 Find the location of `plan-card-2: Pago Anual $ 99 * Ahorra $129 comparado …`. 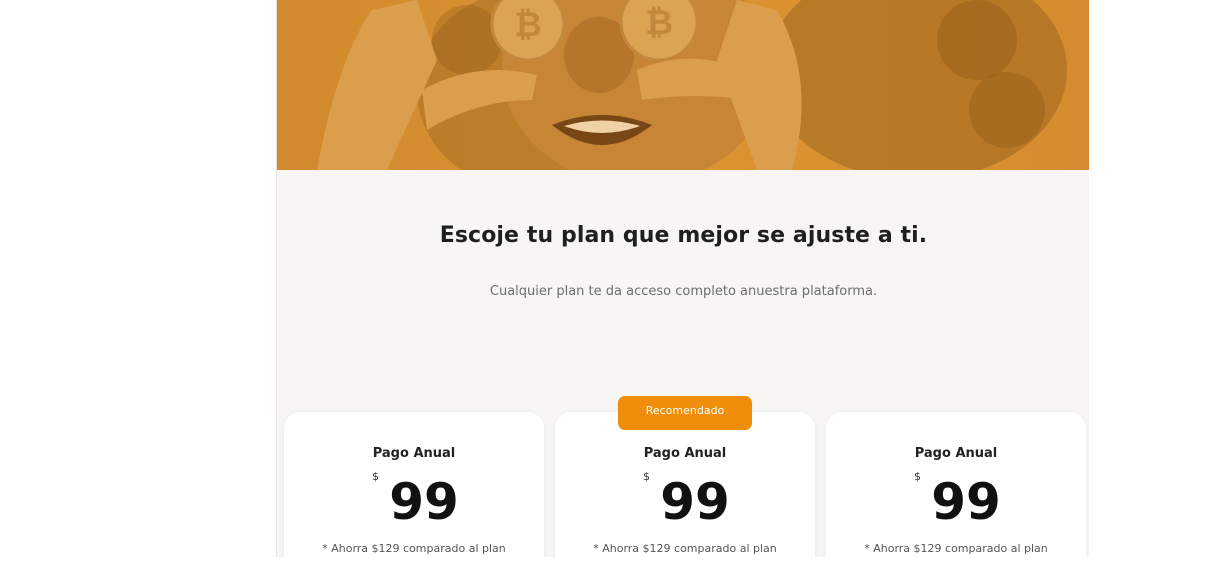

plan-card-2: Pago Anual $ 99 * Ahorra $129 comparado … is located at coordinates (685, 484).